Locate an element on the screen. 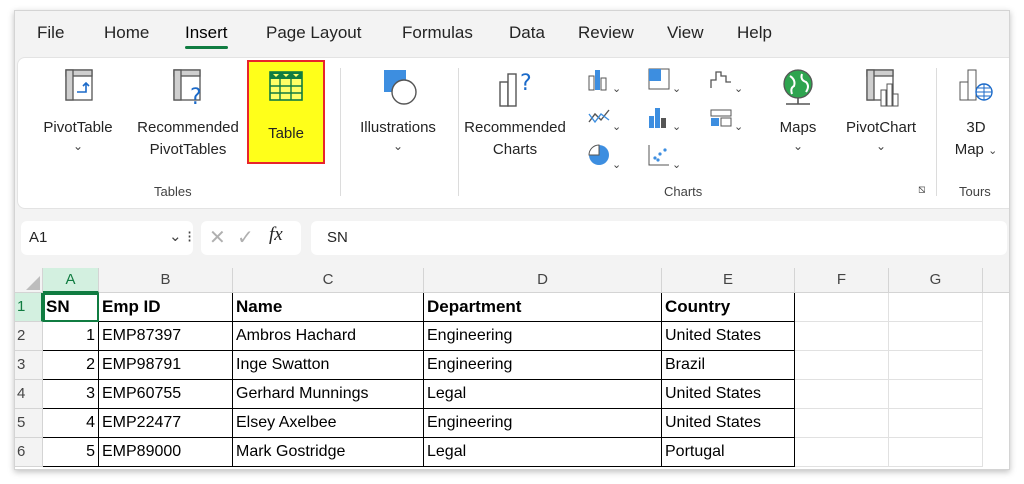 Image resolution: width=1024 pixels, height=484 pixels. line-chart-icon is located at coordinates (599, 116).